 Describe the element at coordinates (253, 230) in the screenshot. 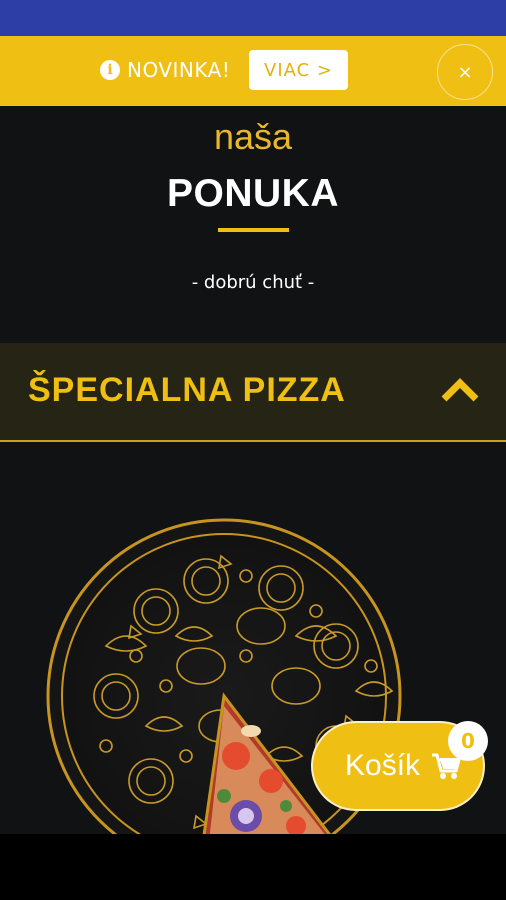

I see `title-underline` at that location.